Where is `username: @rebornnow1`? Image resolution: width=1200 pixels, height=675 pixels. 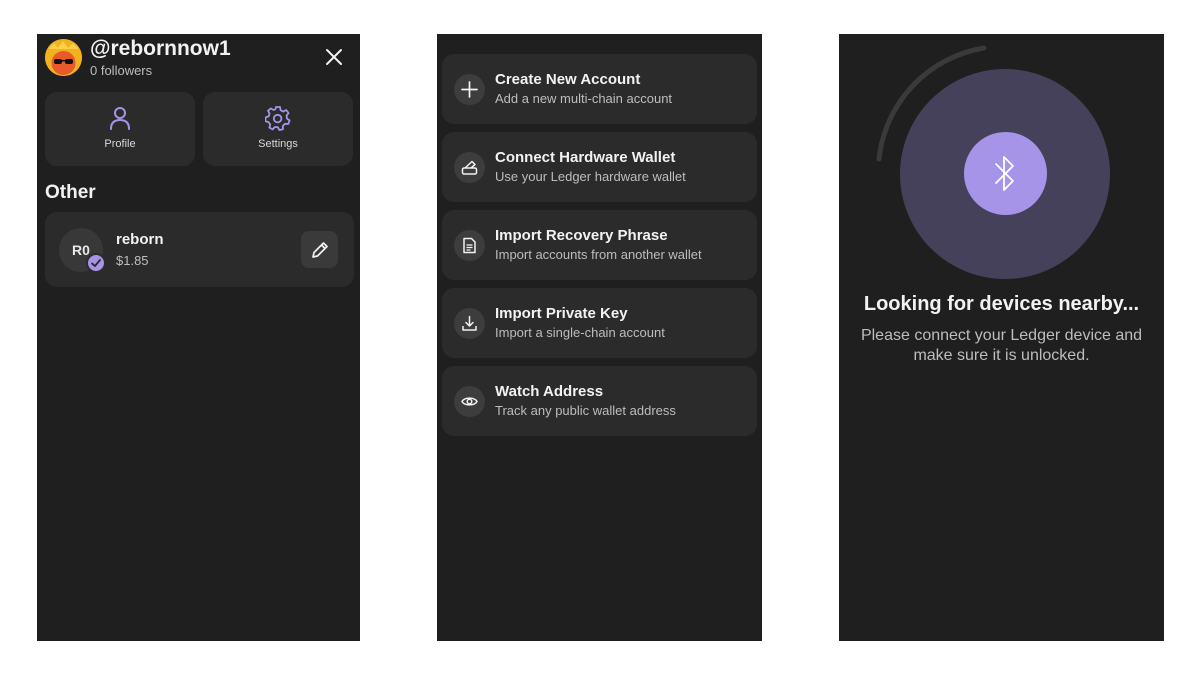 username: @rebornnow1 is located at coordinates (160, 48).